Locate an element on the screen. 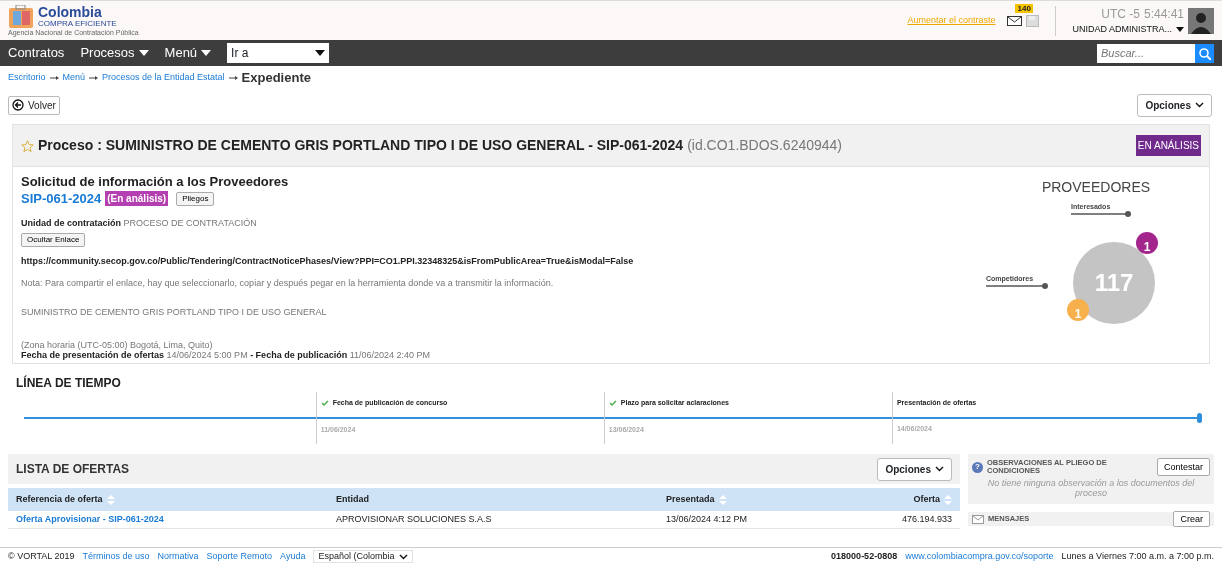  offers-title: LISTA DE OFERTAS is located at coordinates (73, 469).